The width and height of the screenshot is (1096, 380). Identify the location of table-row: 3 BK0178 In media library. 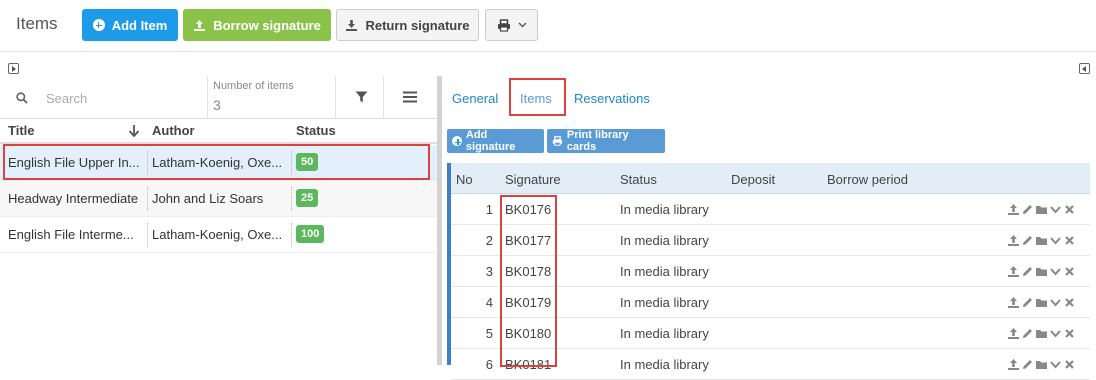
(770, 271).